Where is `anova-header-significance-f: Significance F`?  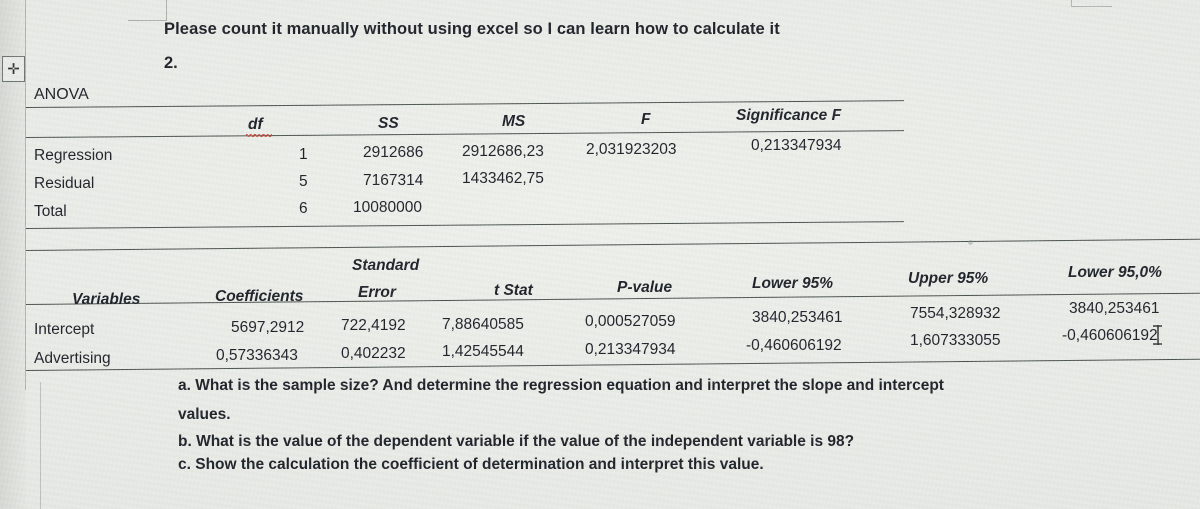 anova-header-significance-f: Significance F is located at coordinates (789, 115).